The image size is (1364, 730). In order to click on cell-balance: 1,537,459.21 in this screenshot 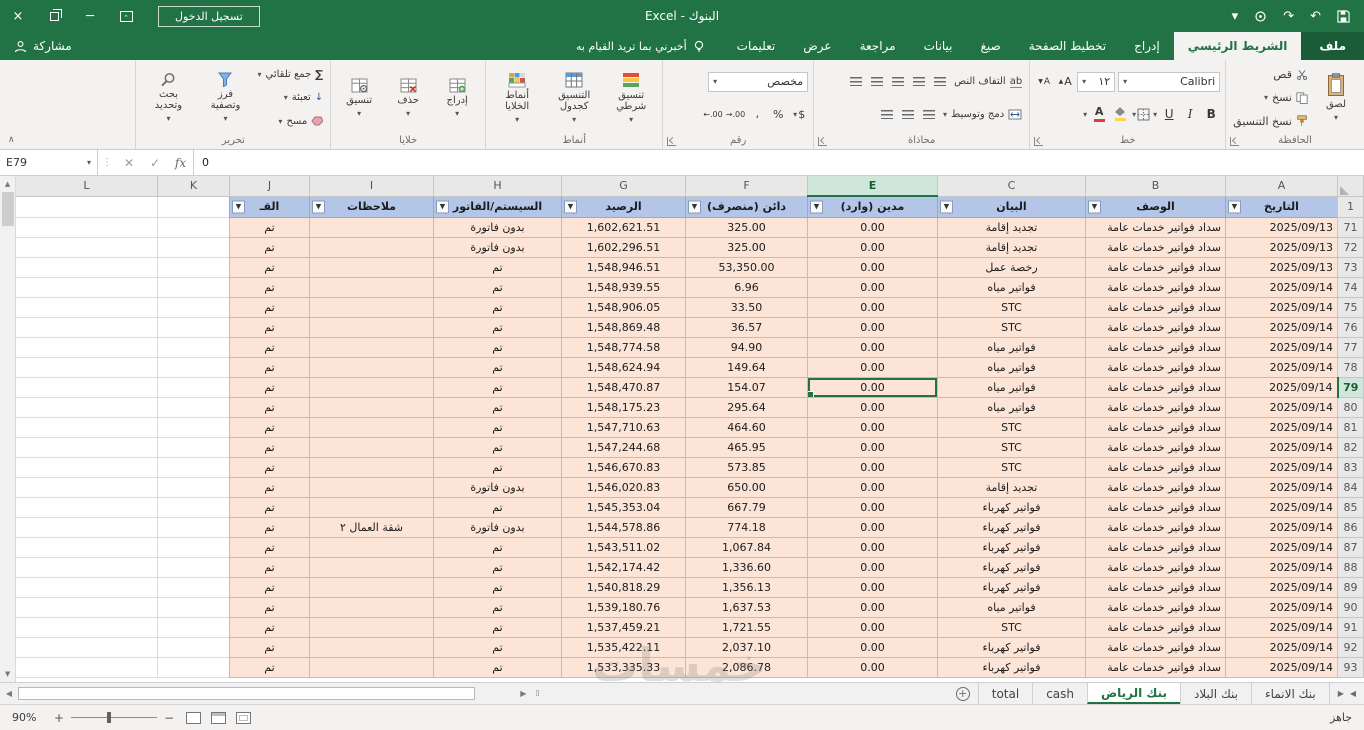, I will do `click(623, 627)`.